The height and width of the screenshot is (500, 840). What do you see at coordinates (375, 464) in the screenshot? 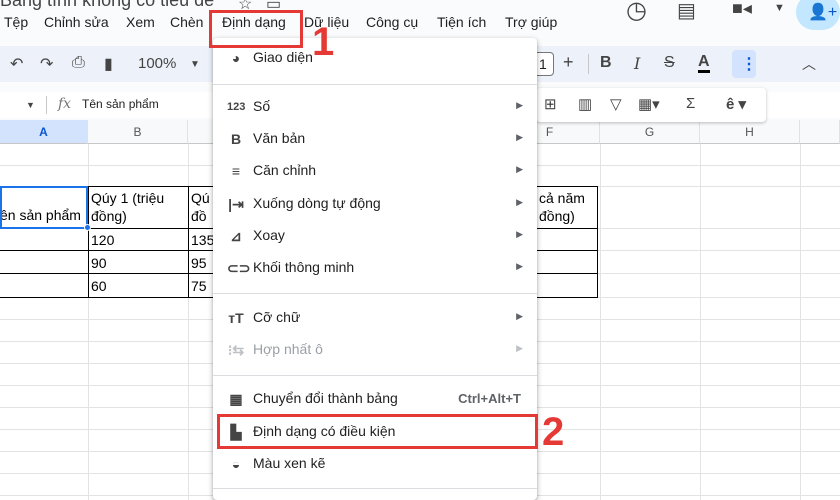
I see `menu-item-alternating-colors: ◒ Màu xen kẽ` at bounding box center [375, 464].